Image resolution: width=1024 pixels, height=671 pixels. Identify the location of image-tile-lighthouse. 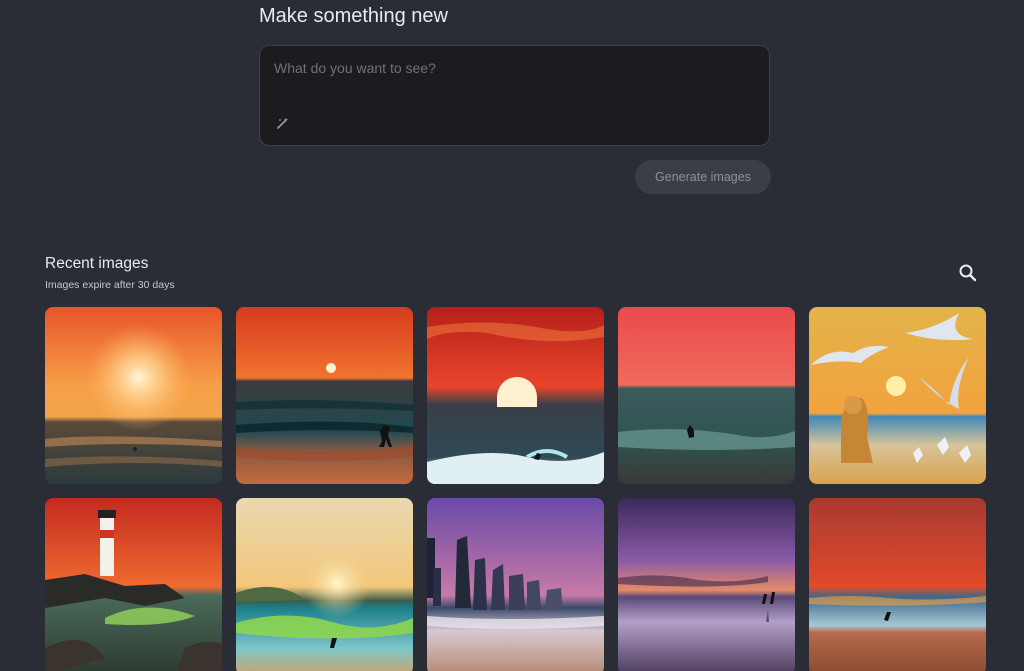
(133, 584).